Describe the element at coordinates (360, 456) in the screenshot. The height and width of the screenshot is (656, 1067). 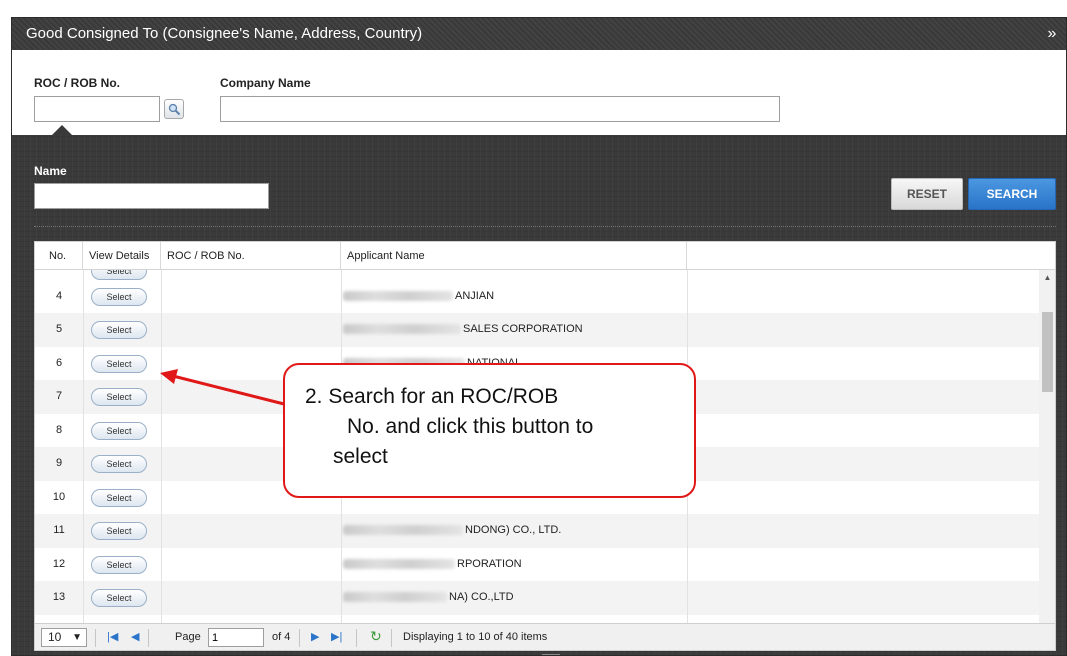
I see `callout-line-3: select` at that location.